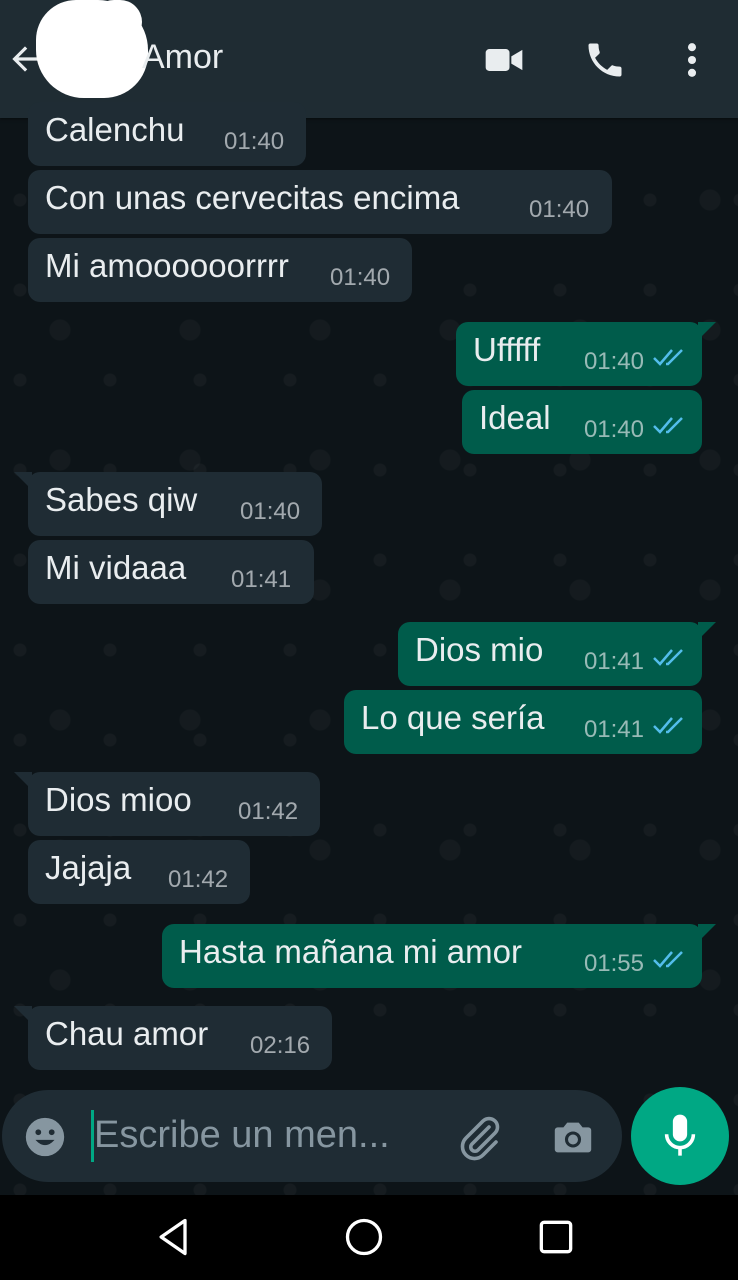 The width and height of the screenshot is (738, 1280). What do you see at coordinates (479, 649) in the screenshot?
I see `message-text: Dios mio` at bounding box center [479, 649].